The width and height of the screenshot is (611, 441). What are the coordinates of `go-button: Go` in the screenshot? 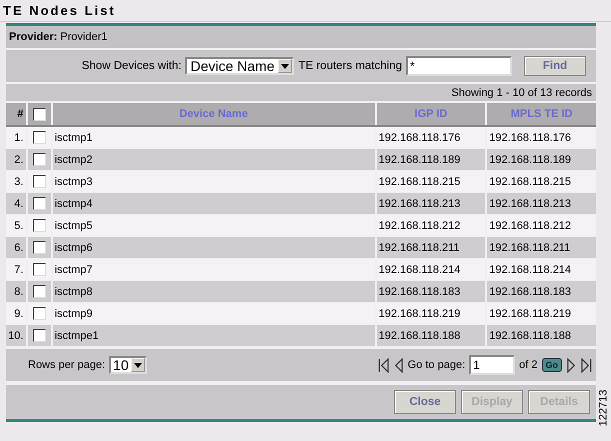 It's located at (552, 365).